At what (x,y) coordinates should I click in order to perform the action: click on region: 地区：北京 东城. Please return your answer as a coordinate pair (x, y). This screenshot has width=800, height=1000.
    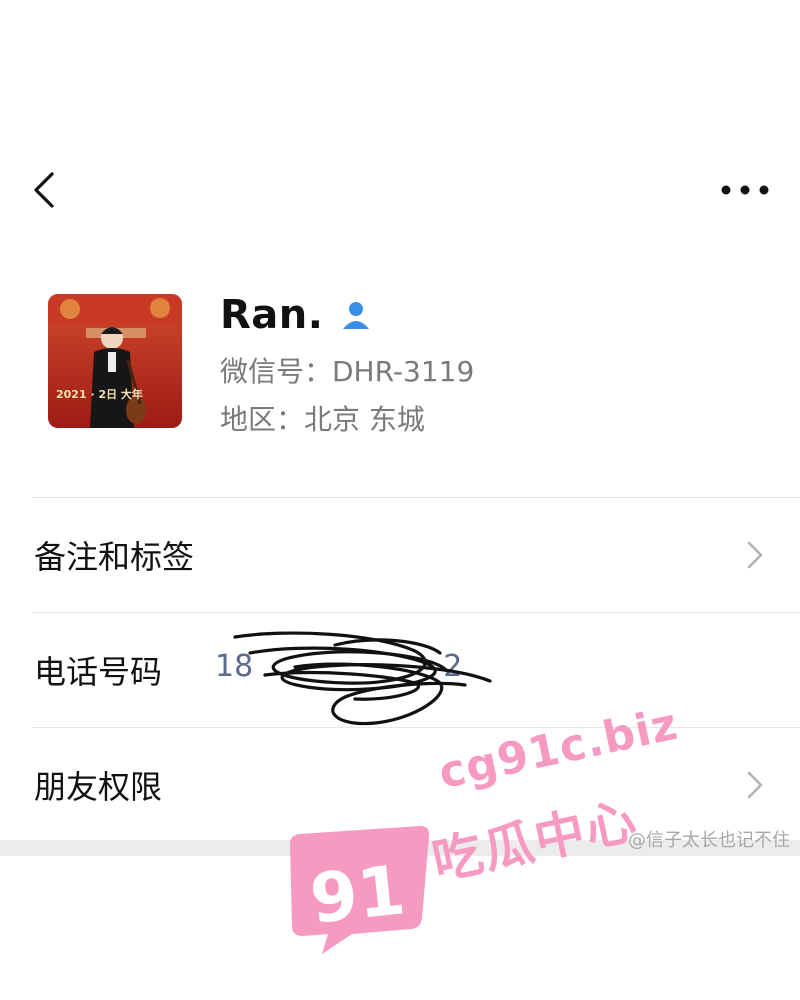
    Looking at the image, I should click on (322, 419).